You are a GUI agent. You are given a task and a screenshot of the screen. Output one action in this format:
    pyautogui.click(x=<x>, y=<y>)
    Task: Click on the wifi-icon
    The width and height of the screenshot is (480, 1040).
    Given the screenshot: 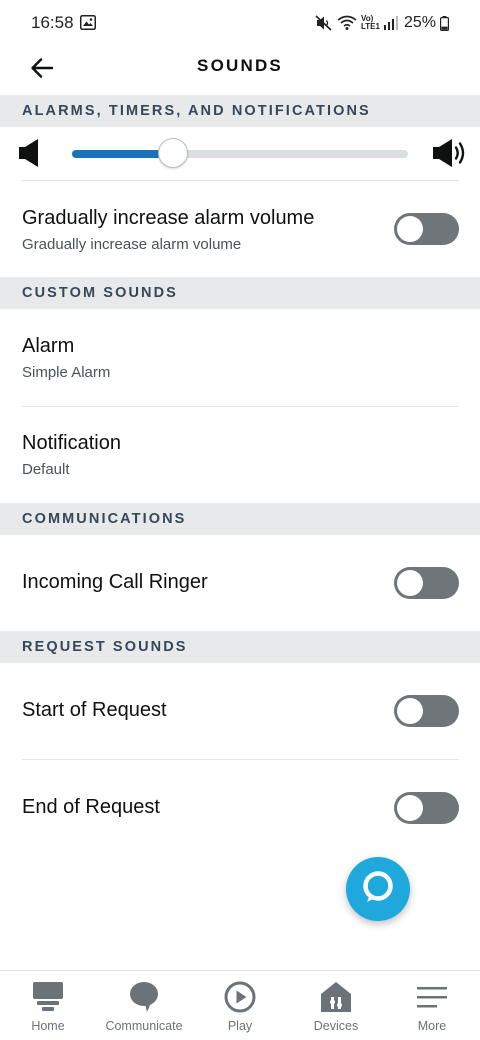 What is the action you would take?
    pyautogui.click(x=347, y=23)
    